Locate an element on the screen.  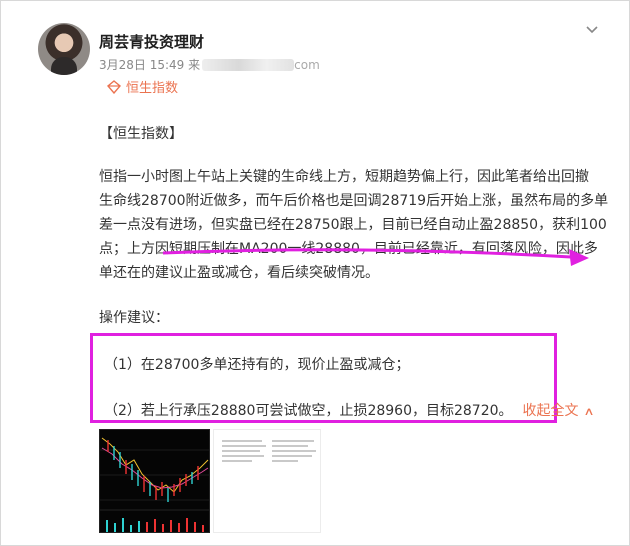
topic-tag: 恒生指数 is located at coordinates (142, 86).